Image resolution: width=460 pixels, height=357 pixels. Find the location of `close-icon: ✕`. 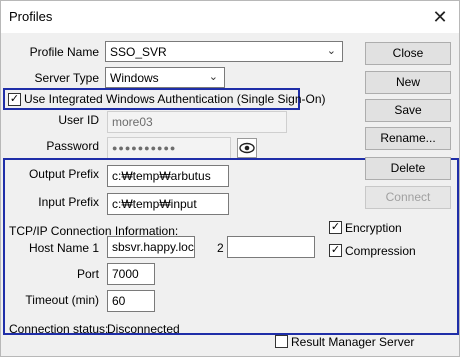

close-icon: ✕ is located at coordinates (440, 17).